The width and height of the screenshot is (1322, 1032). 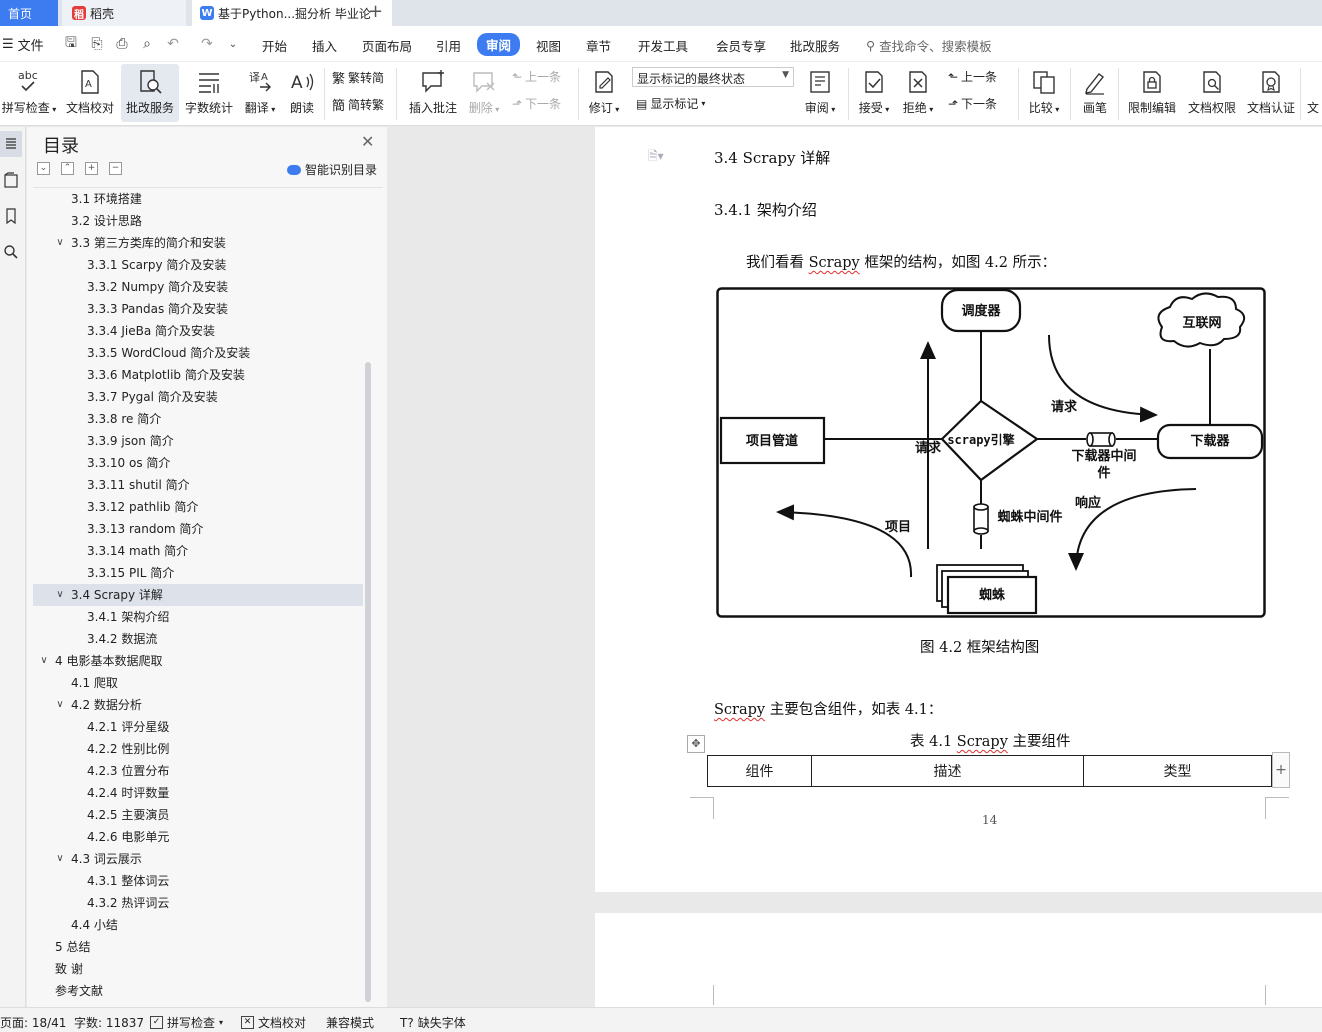 What do you see at coordinates (198, 353) in the screenshot?
I see `toc-item: 3.3.5 WordCloud 简介及安装` at bounding box center [198, 353].